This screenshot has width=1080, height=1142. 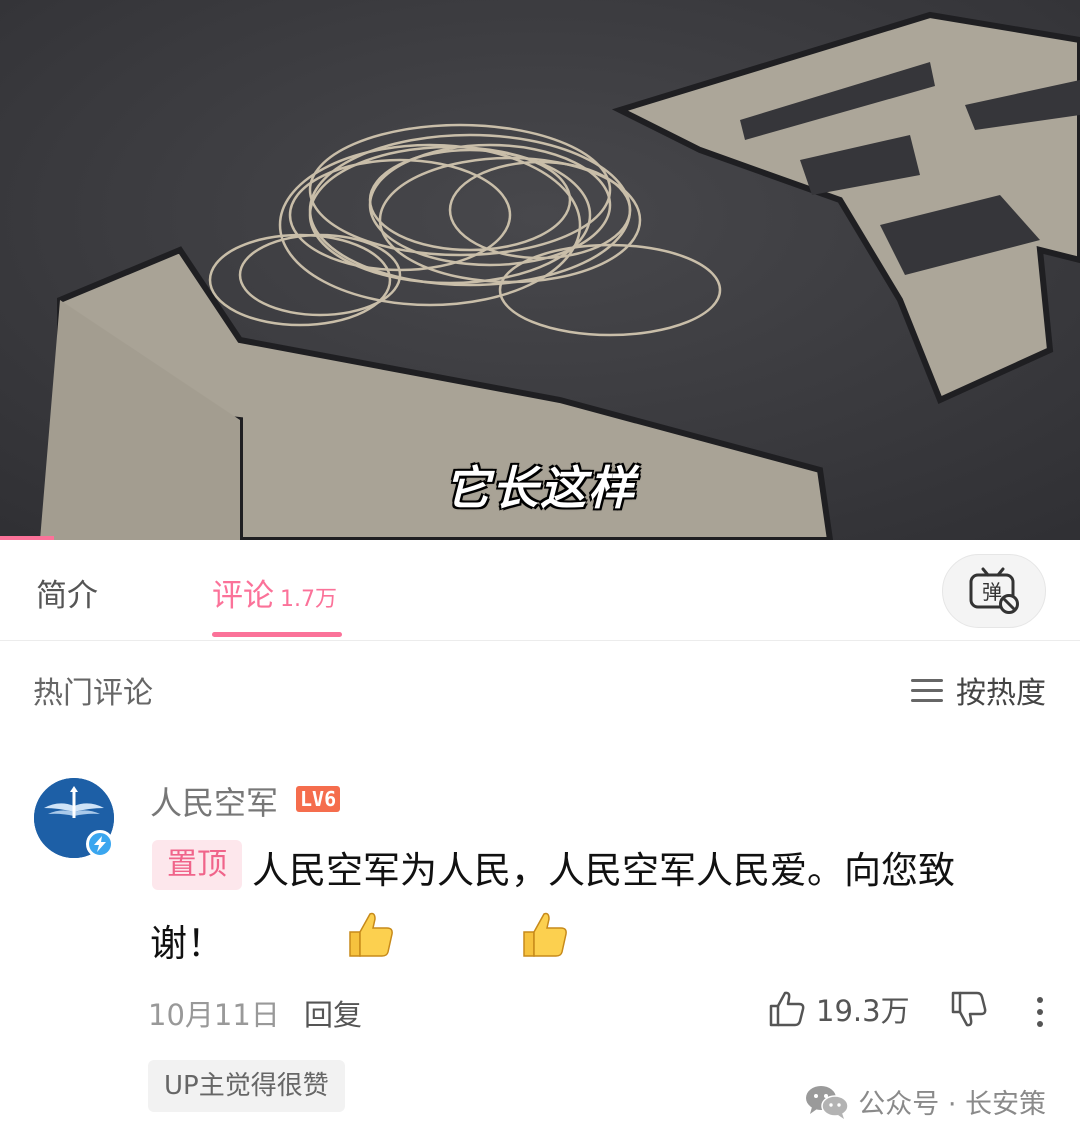 I want to click on like-count: 19.3万, so click(x=863, y=1011).